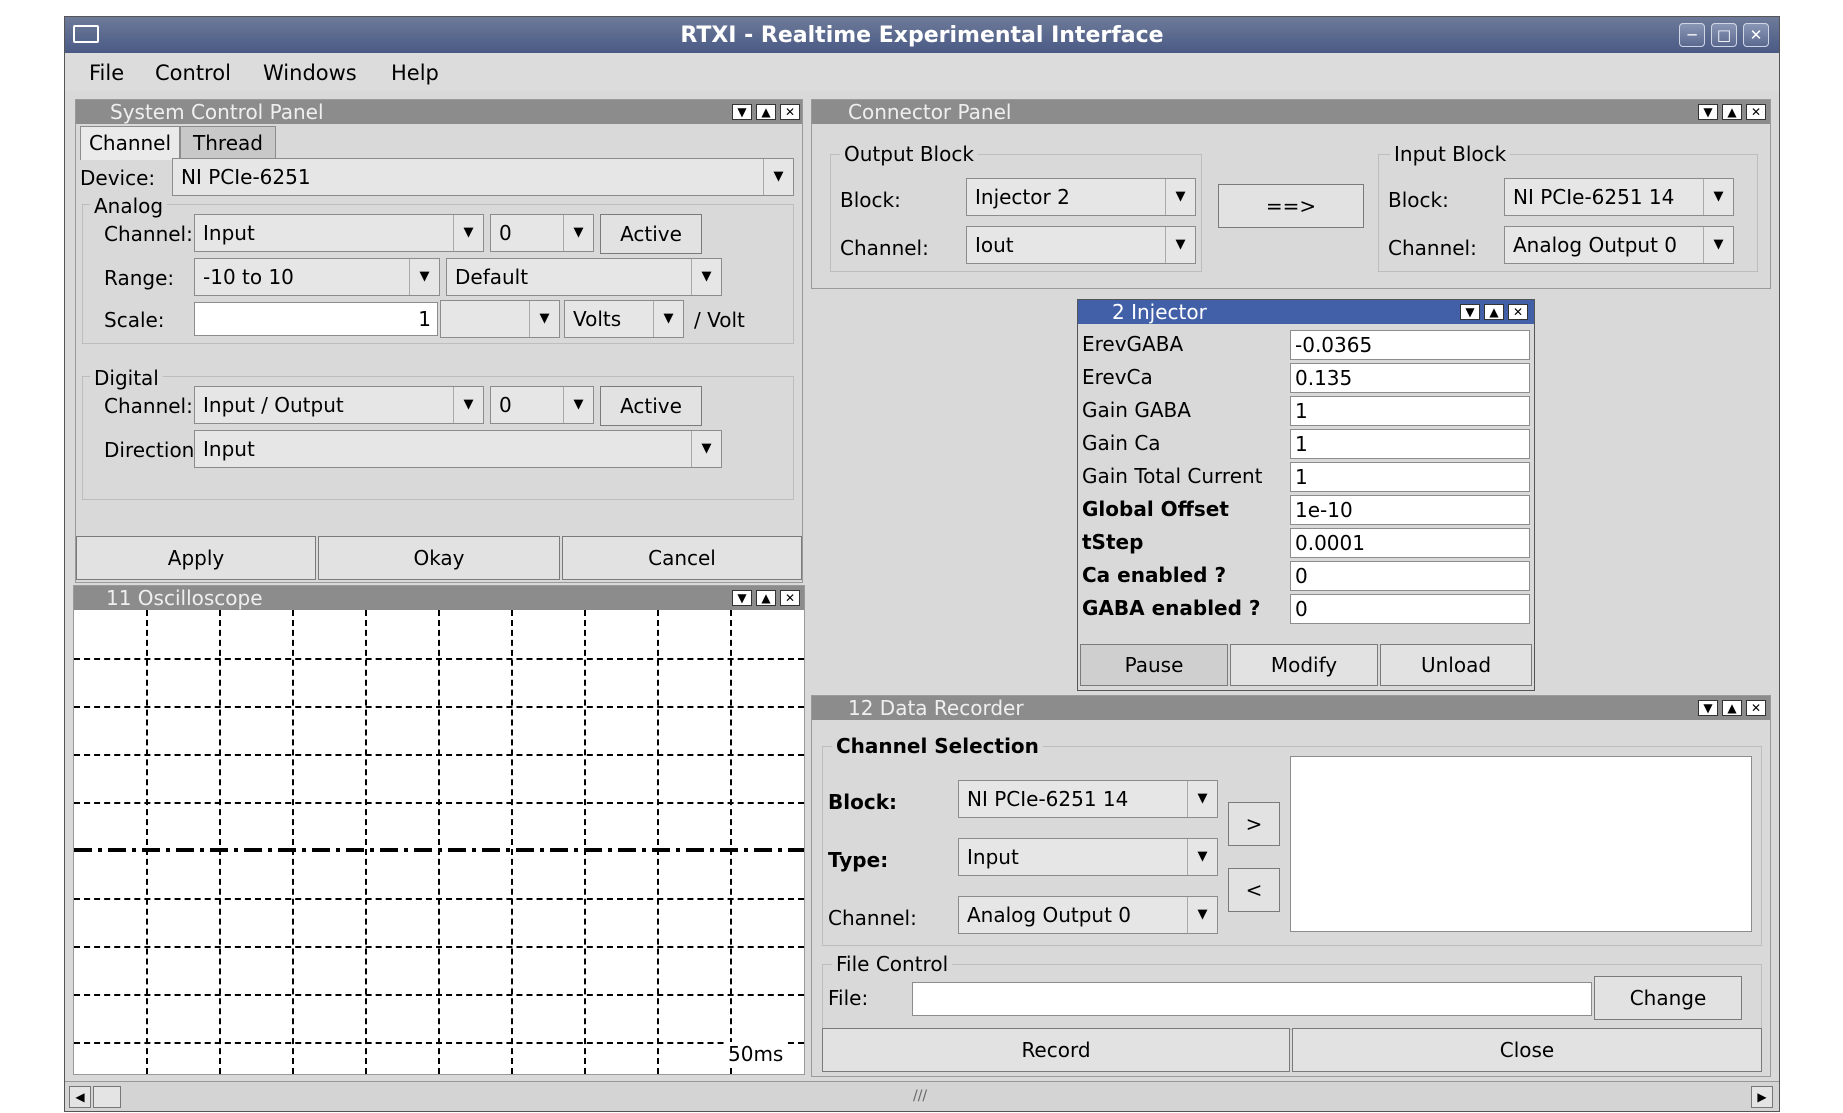  Describe the element at coordinates (1172, 476) in the screenshot. I see `param-name: Gain Total Current` at that location.